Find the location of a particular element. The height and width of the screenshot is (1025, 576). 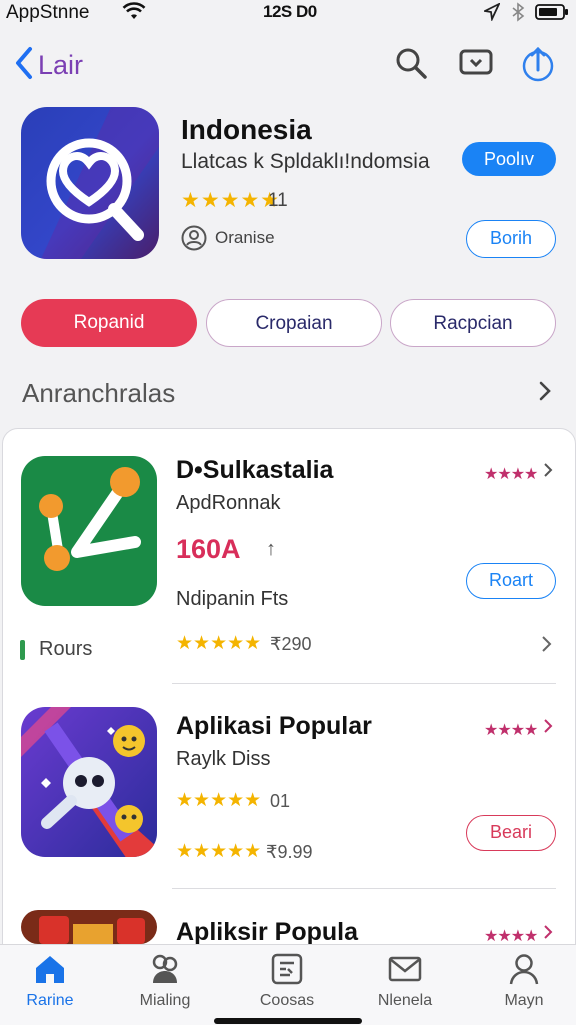

tag-bar-icon is located at coordinates (22, 649).